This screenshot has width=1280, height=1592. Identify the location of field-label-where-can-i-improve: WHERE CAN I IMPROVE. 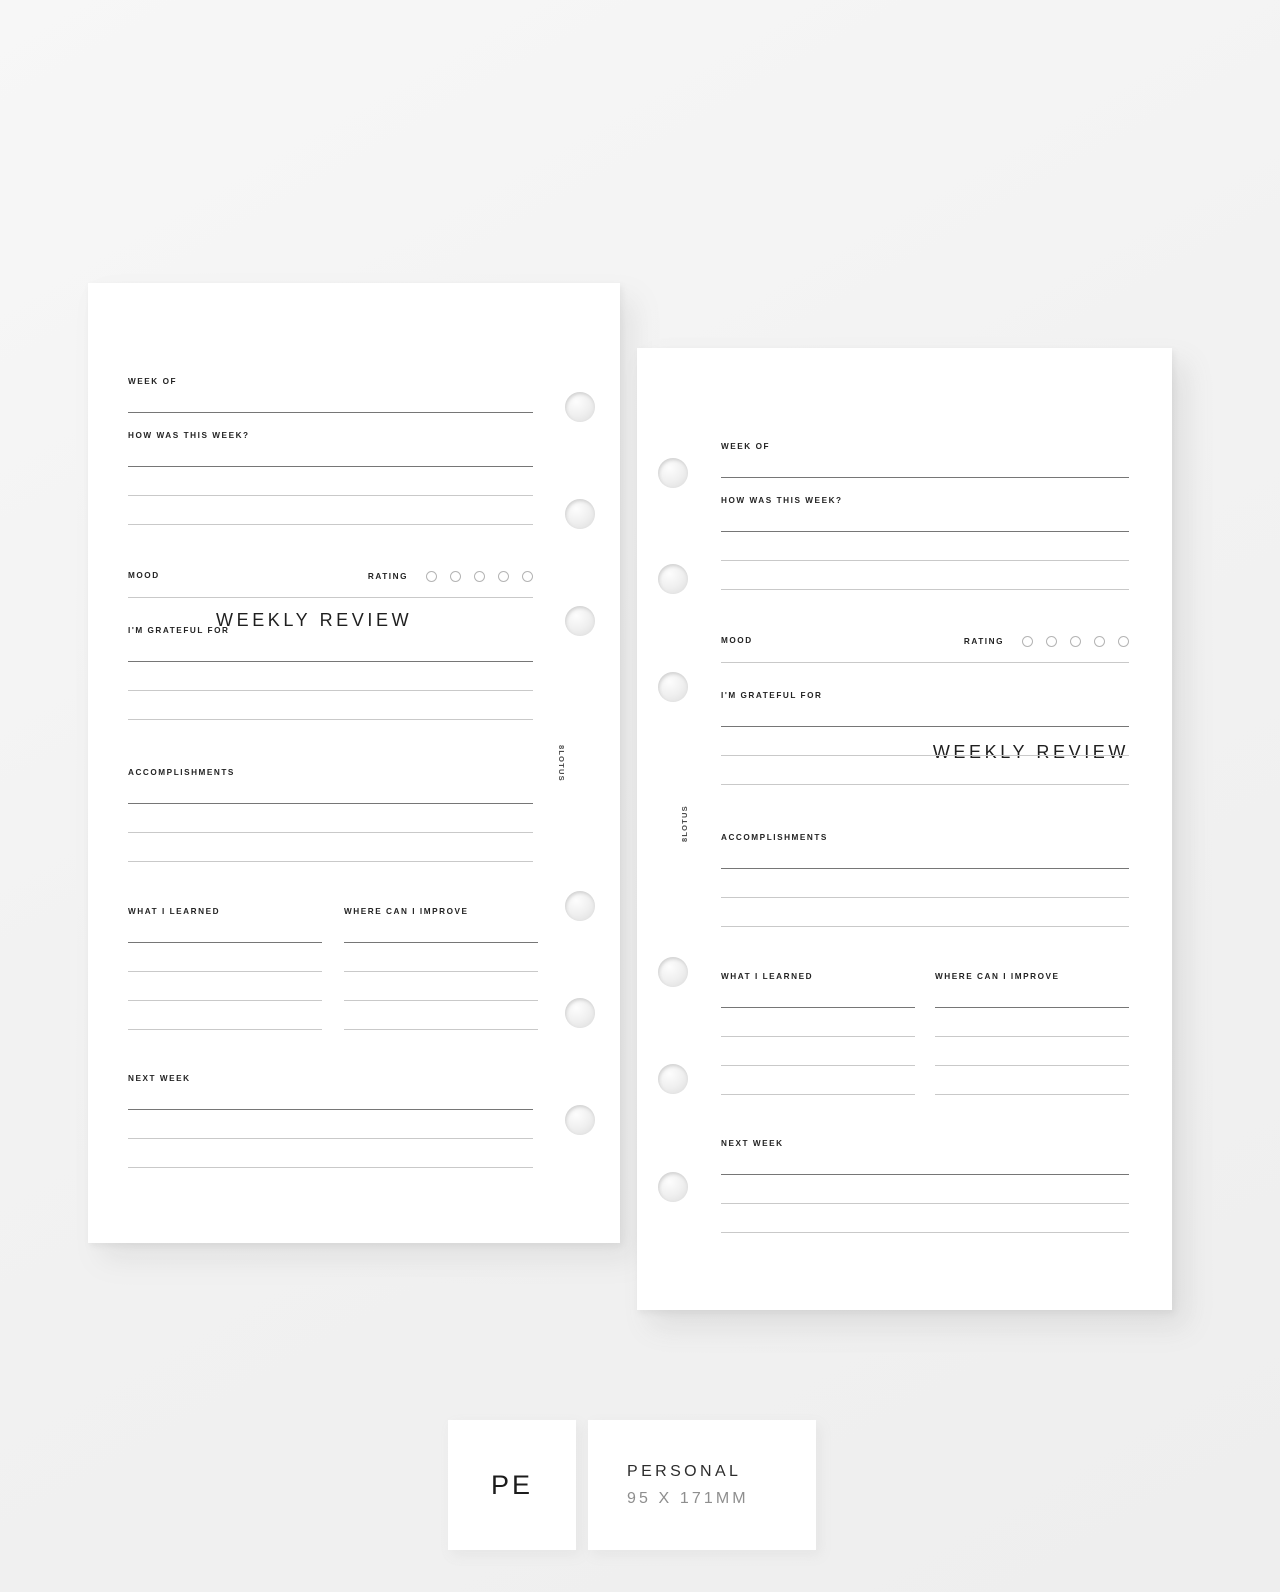
(997, 976).